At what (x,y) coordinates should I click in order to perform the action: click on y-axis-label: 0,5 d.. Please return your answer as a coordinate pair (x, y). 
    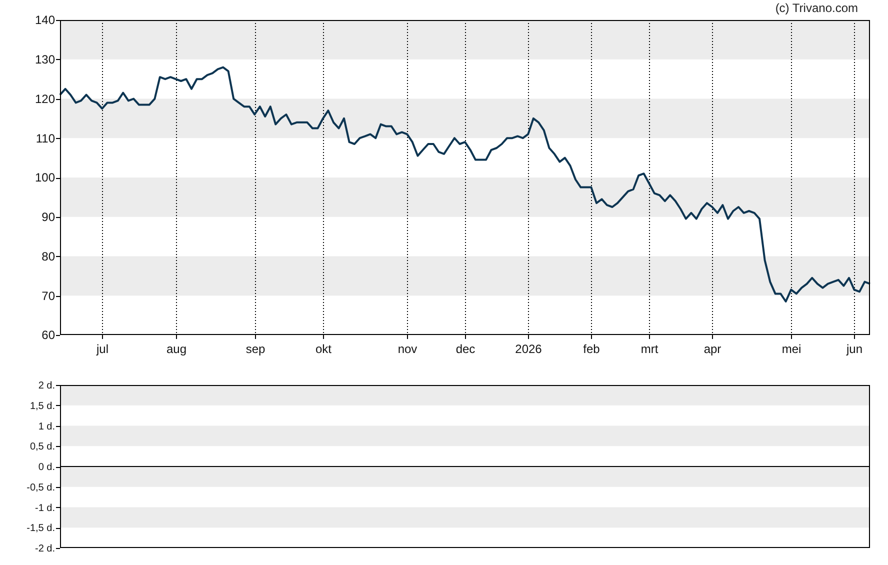
    Looking at the image, I should click on (42, 447).